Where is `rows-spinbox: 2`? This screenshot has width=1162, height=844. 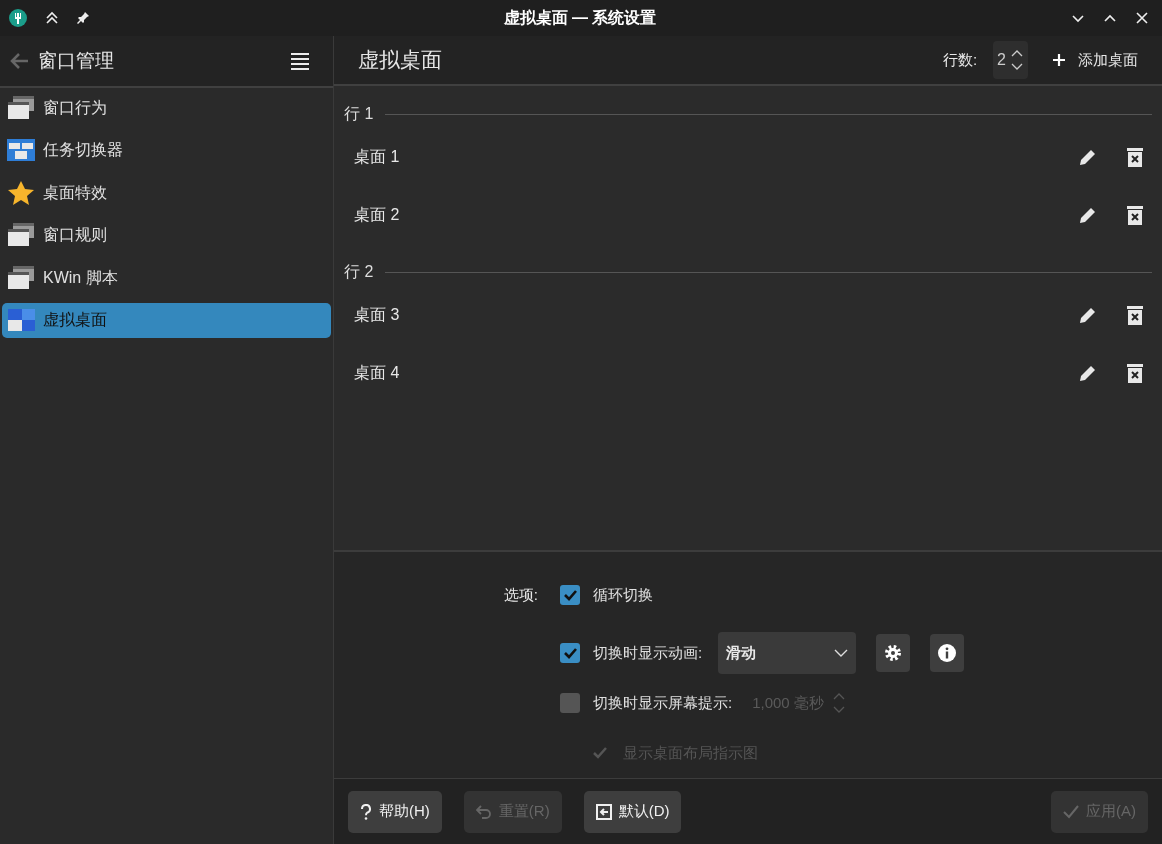
rows-spinbox: 2 is located at coordinates (1010, 60).